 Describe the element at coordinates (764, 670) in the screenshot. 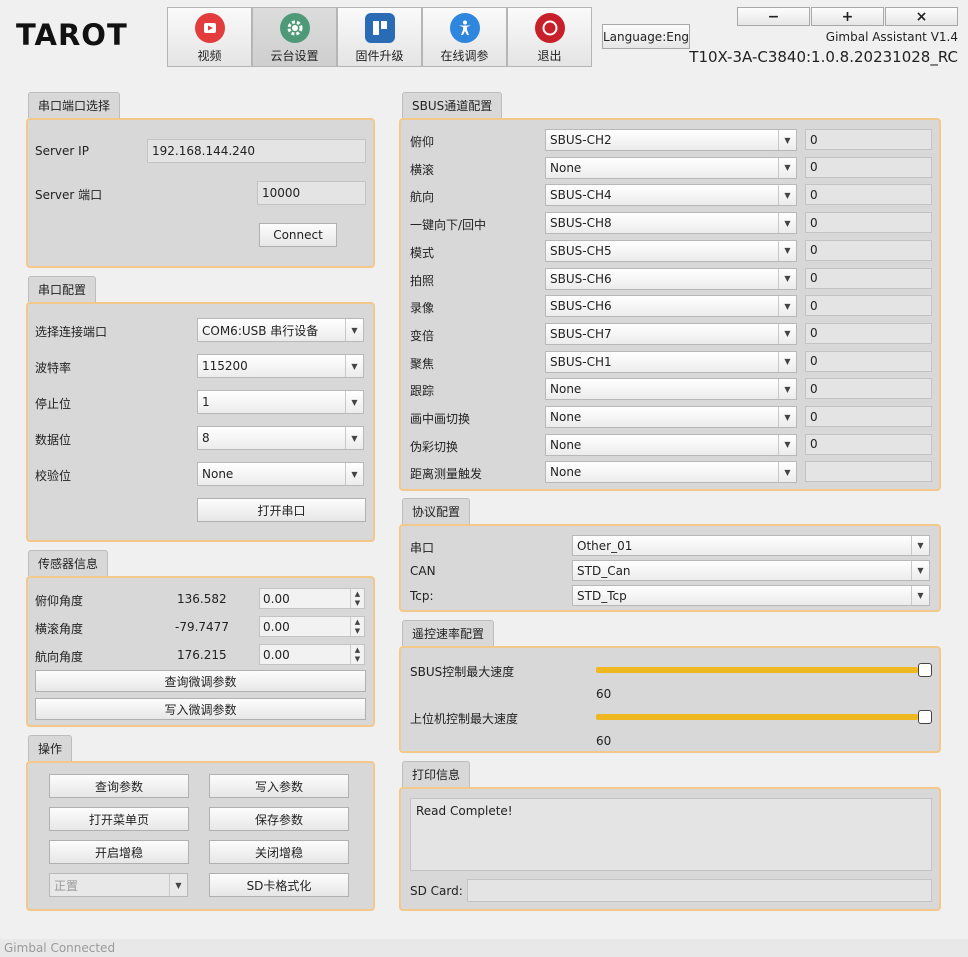

I see `sbus-max-speed-slider` at that location.